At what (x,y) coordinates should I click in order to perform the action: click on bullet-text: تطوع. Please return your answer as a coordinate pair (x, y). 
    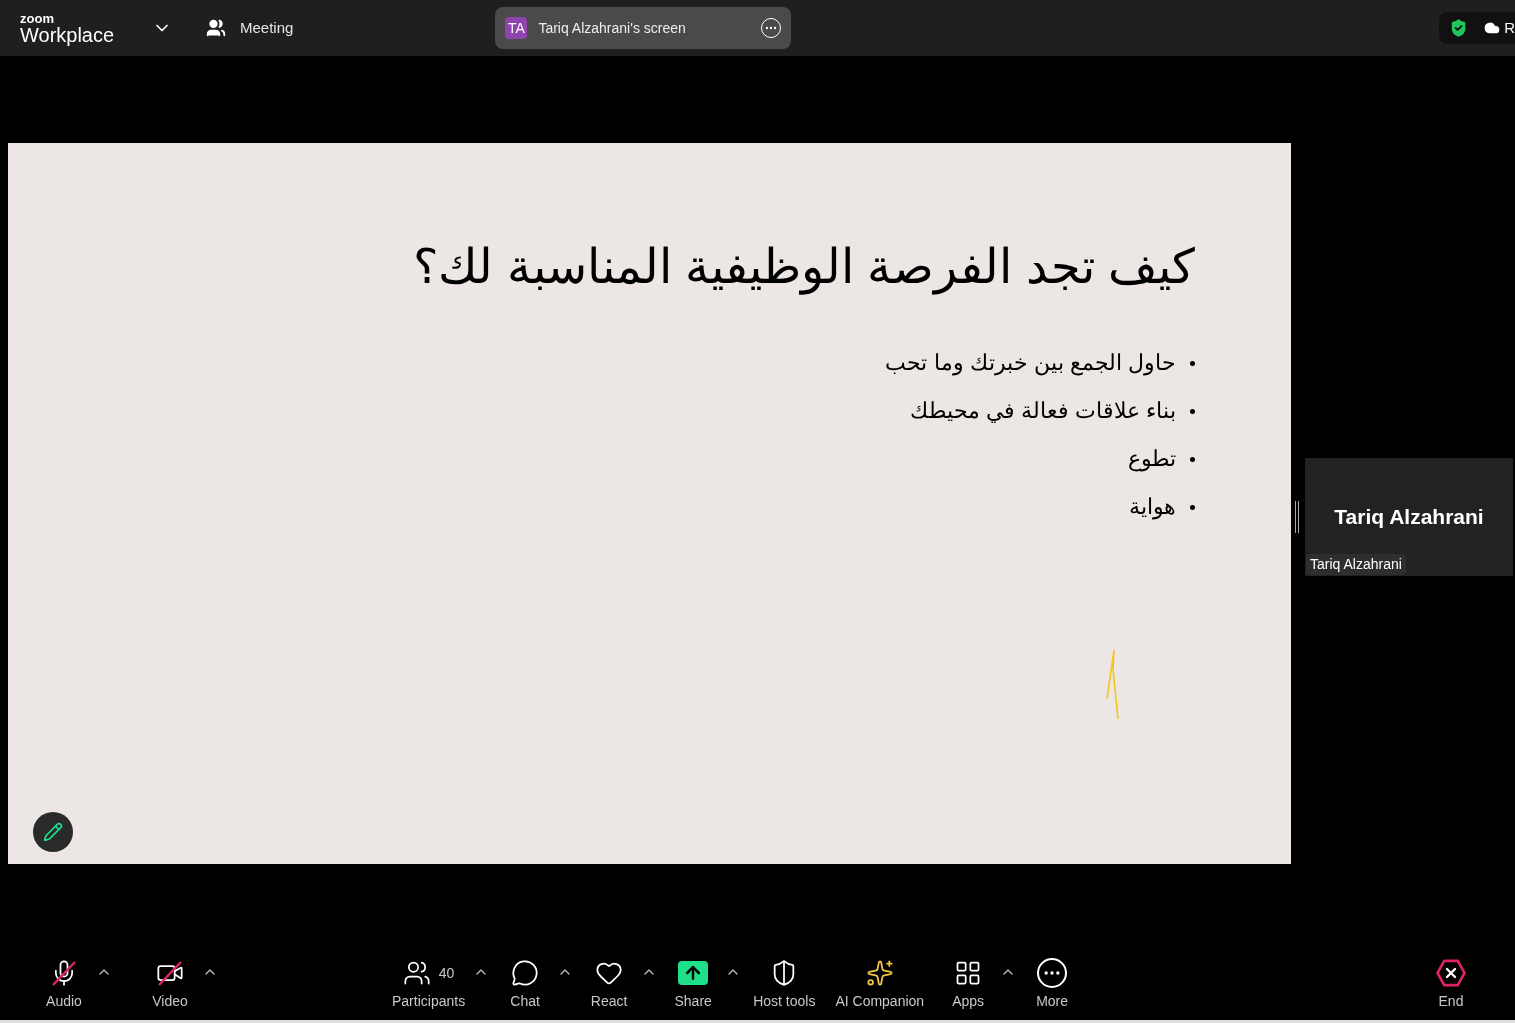
    Looking at the image, I should click on (1152, 459).